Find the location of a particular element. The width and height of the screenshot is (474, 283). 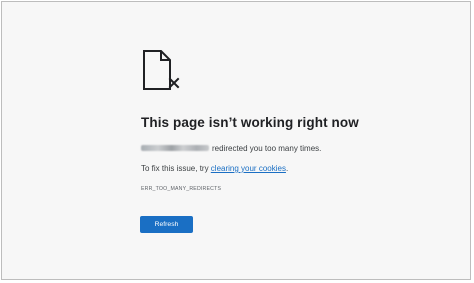

refresh-button: Refresh is located at coordinates (166, 224).